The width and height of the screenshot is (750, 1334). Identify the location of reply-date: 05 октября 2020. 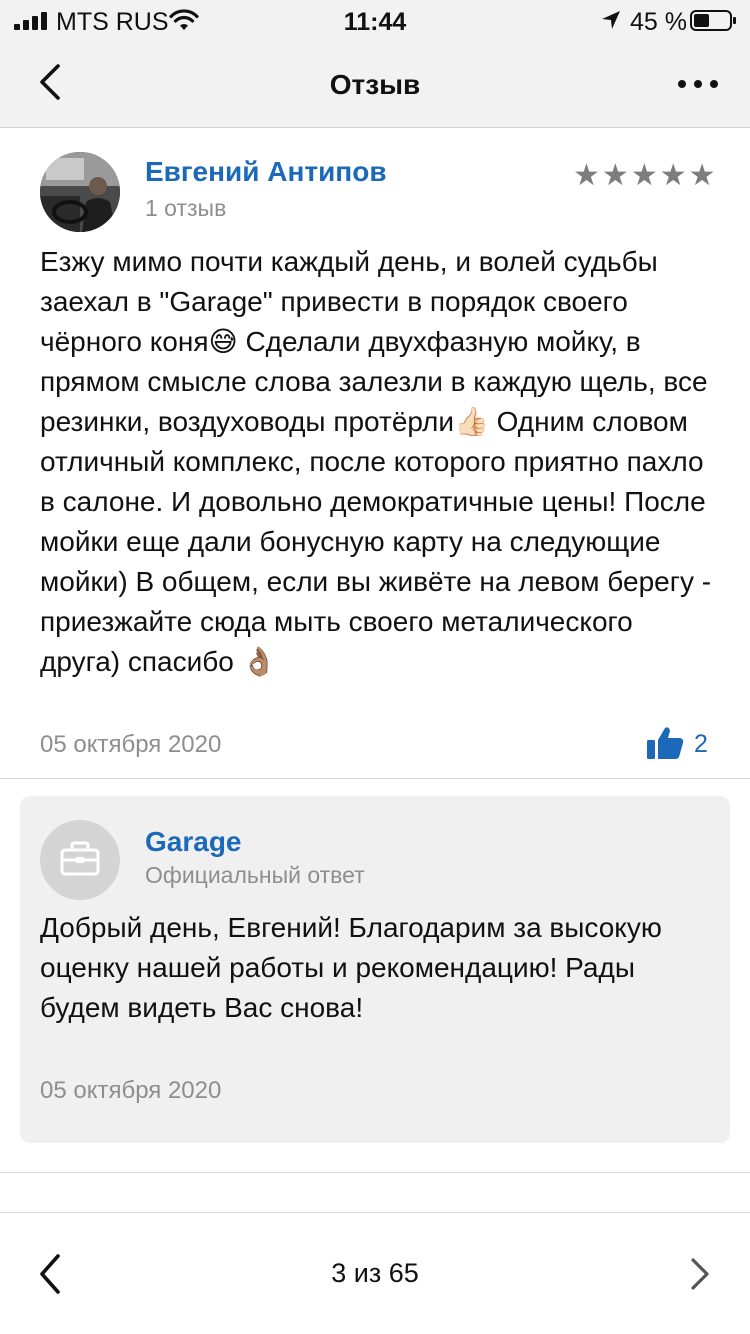
(131, 1090).